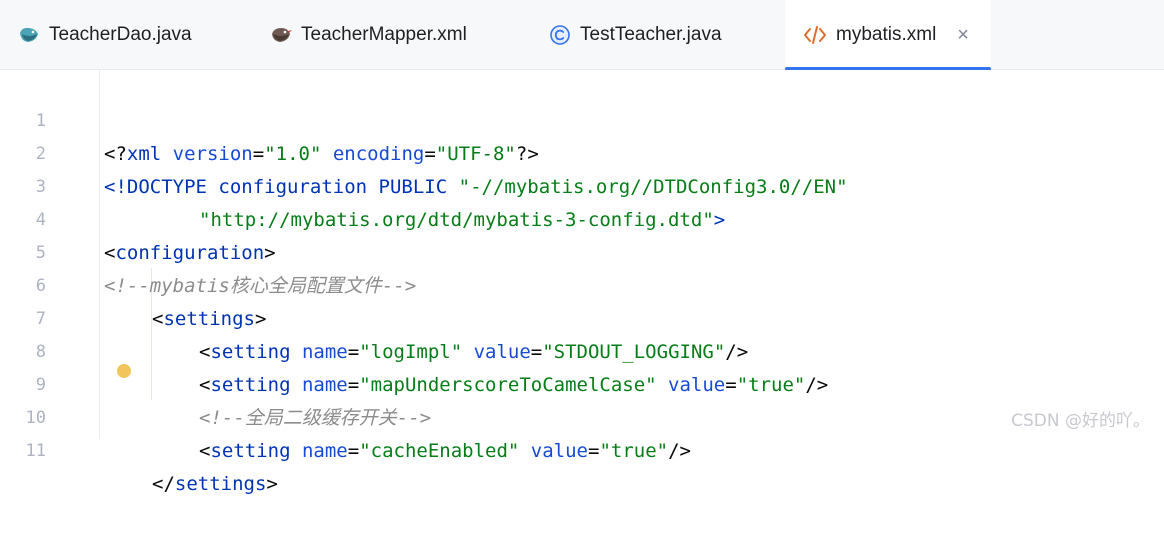 The height and width of the screenshot is (534, 1164). Describe the element at coordinates (220, 484) in the screenshot. I see `token: settings` at that location.